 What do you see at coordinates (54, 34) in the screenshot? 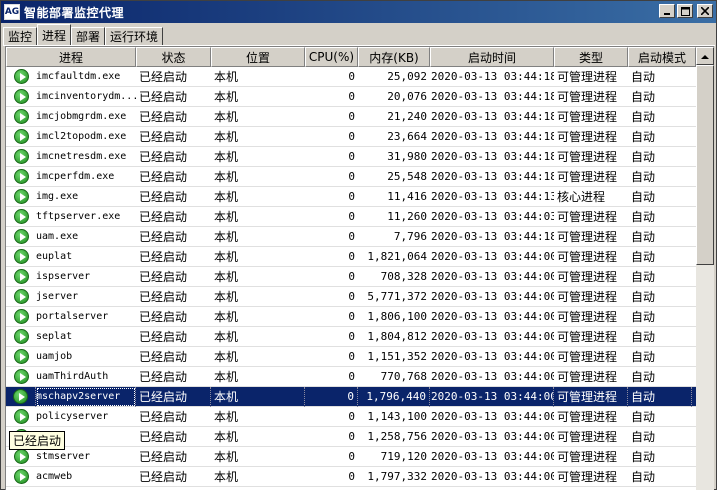
I see `tab-process: 进程` at bounding box center [54, 34].